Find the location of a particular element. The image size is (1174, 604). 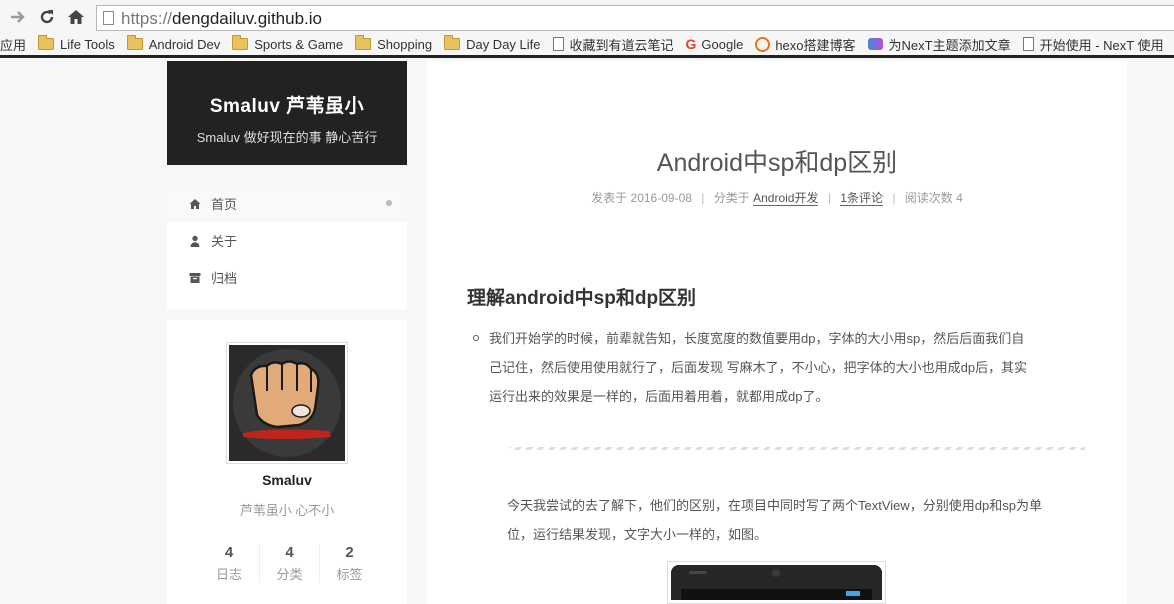

url-scheme: https:// is located at coordinates (147, 18).